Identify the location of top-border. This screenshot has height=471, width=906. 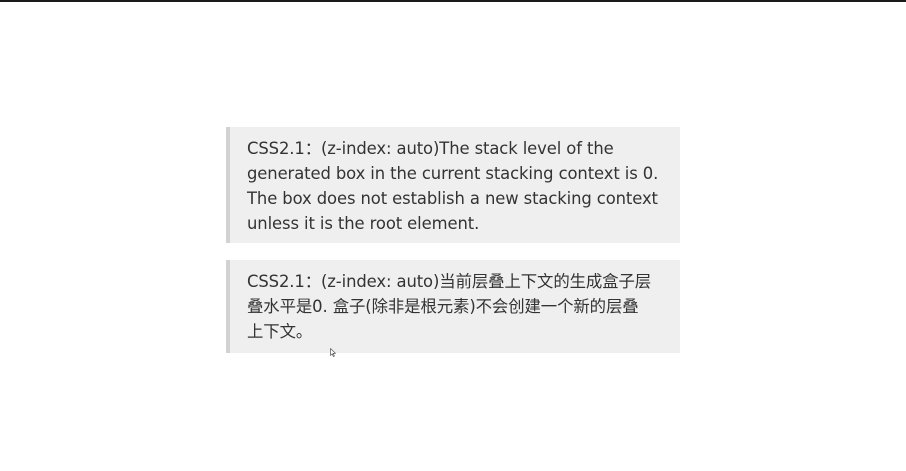
(453, 1).